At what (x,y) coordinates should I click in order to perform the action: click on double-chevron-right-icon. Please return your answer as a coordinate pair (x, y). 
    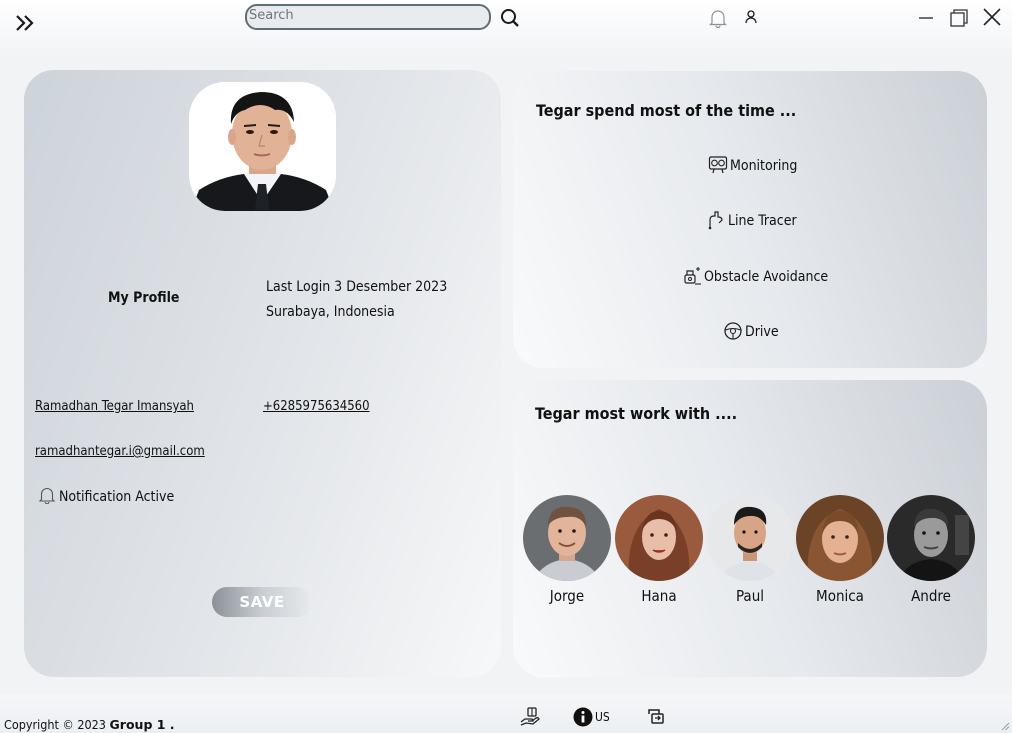
    Looking at the image, I should click on (25, 23).